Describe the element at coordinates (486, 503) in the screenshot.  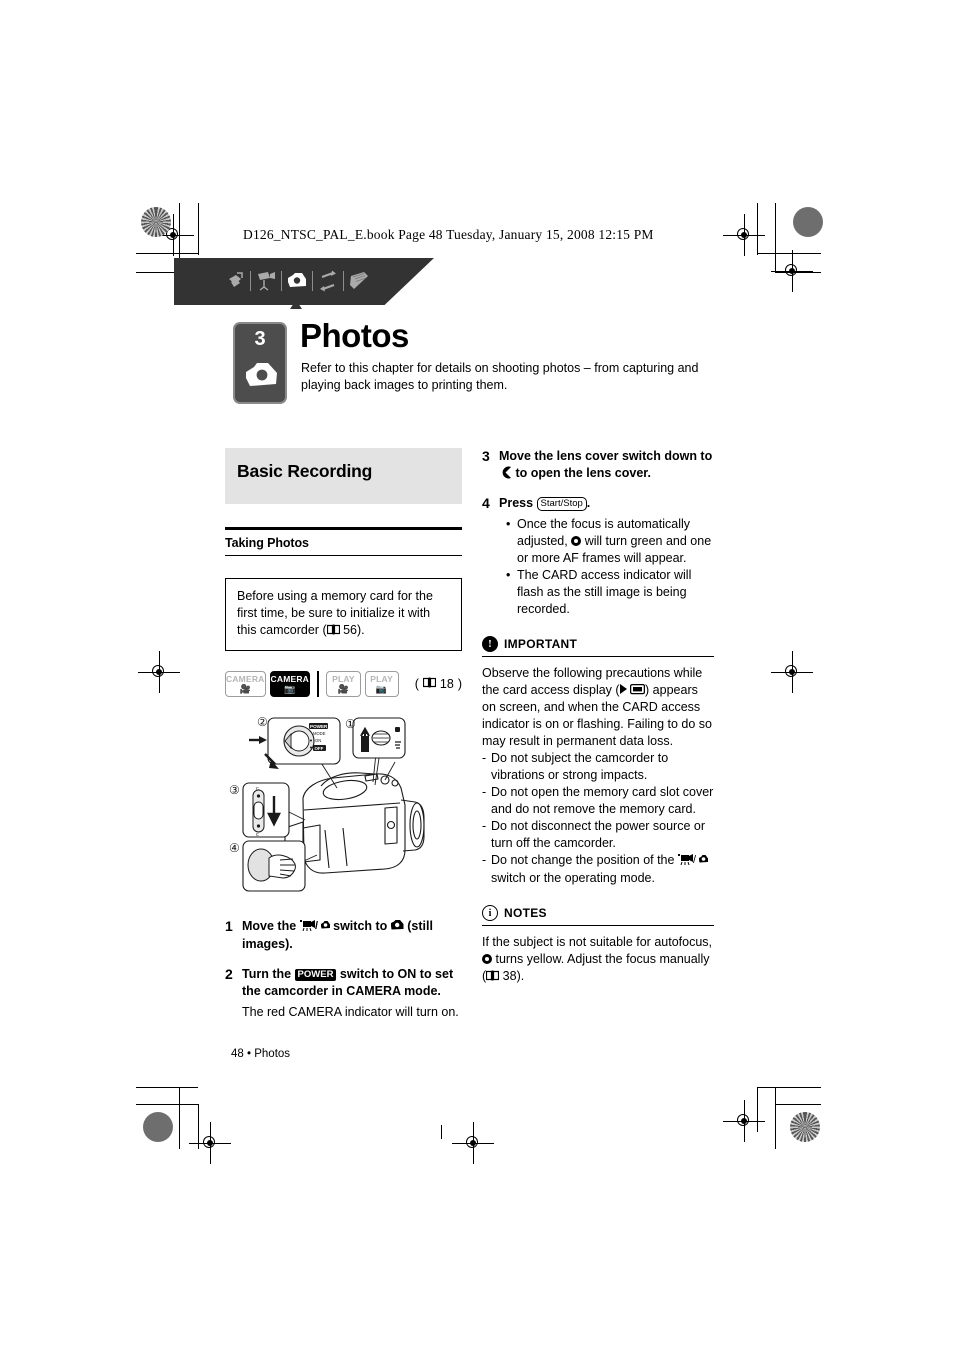
I see `step-number: 4` at that location.